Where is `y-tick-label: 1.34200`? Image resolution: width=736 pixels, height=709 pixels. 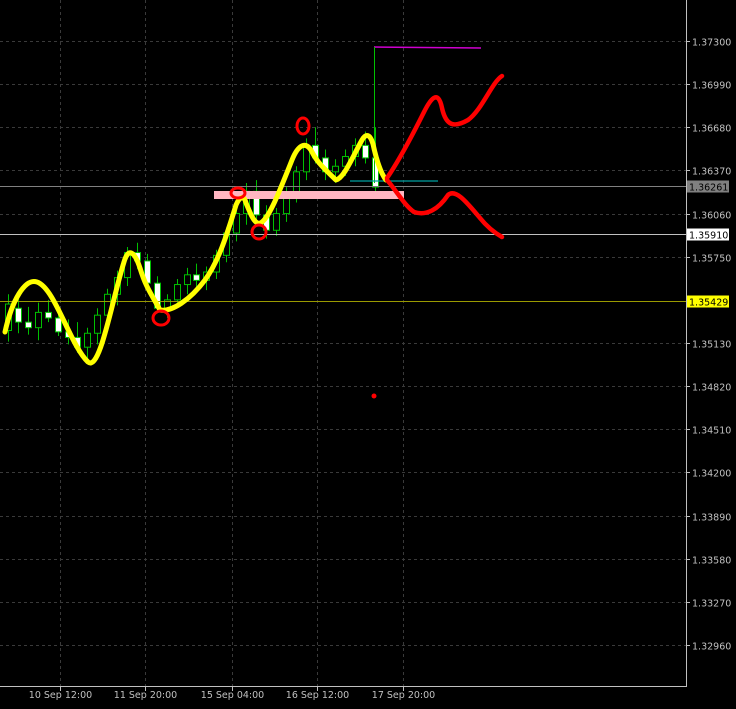
y-tick-label: 1.34200 is located at coordinates (711, 474).